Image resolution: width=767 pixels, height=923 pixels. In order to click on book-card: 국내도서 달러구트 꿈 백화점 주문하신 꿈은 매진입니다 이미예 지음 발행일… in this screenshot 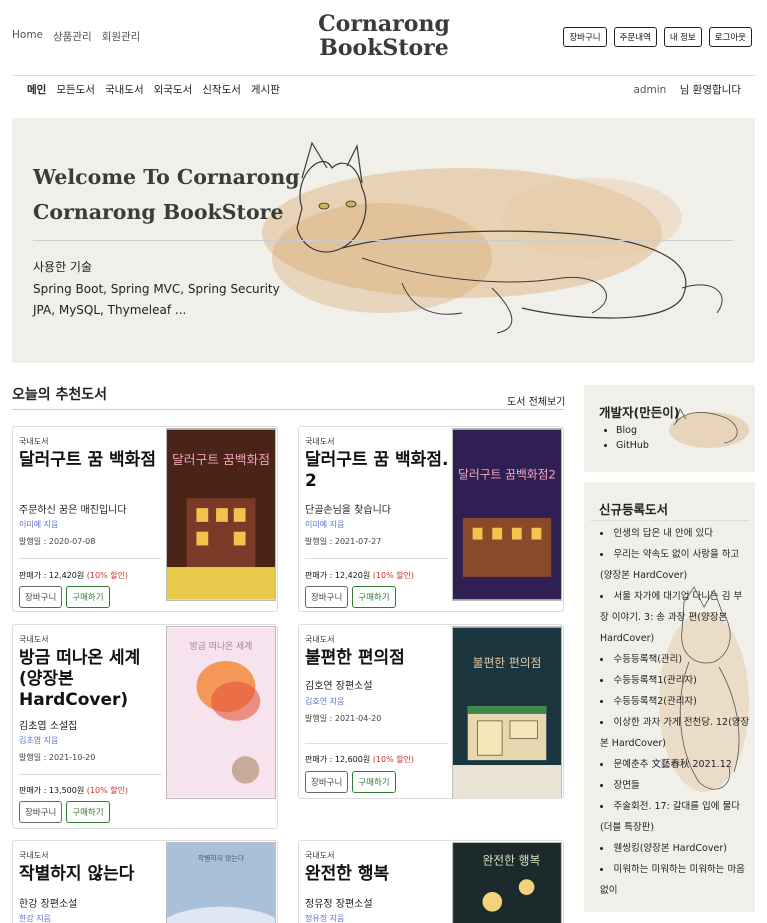, I will do `click(145, 519)`.